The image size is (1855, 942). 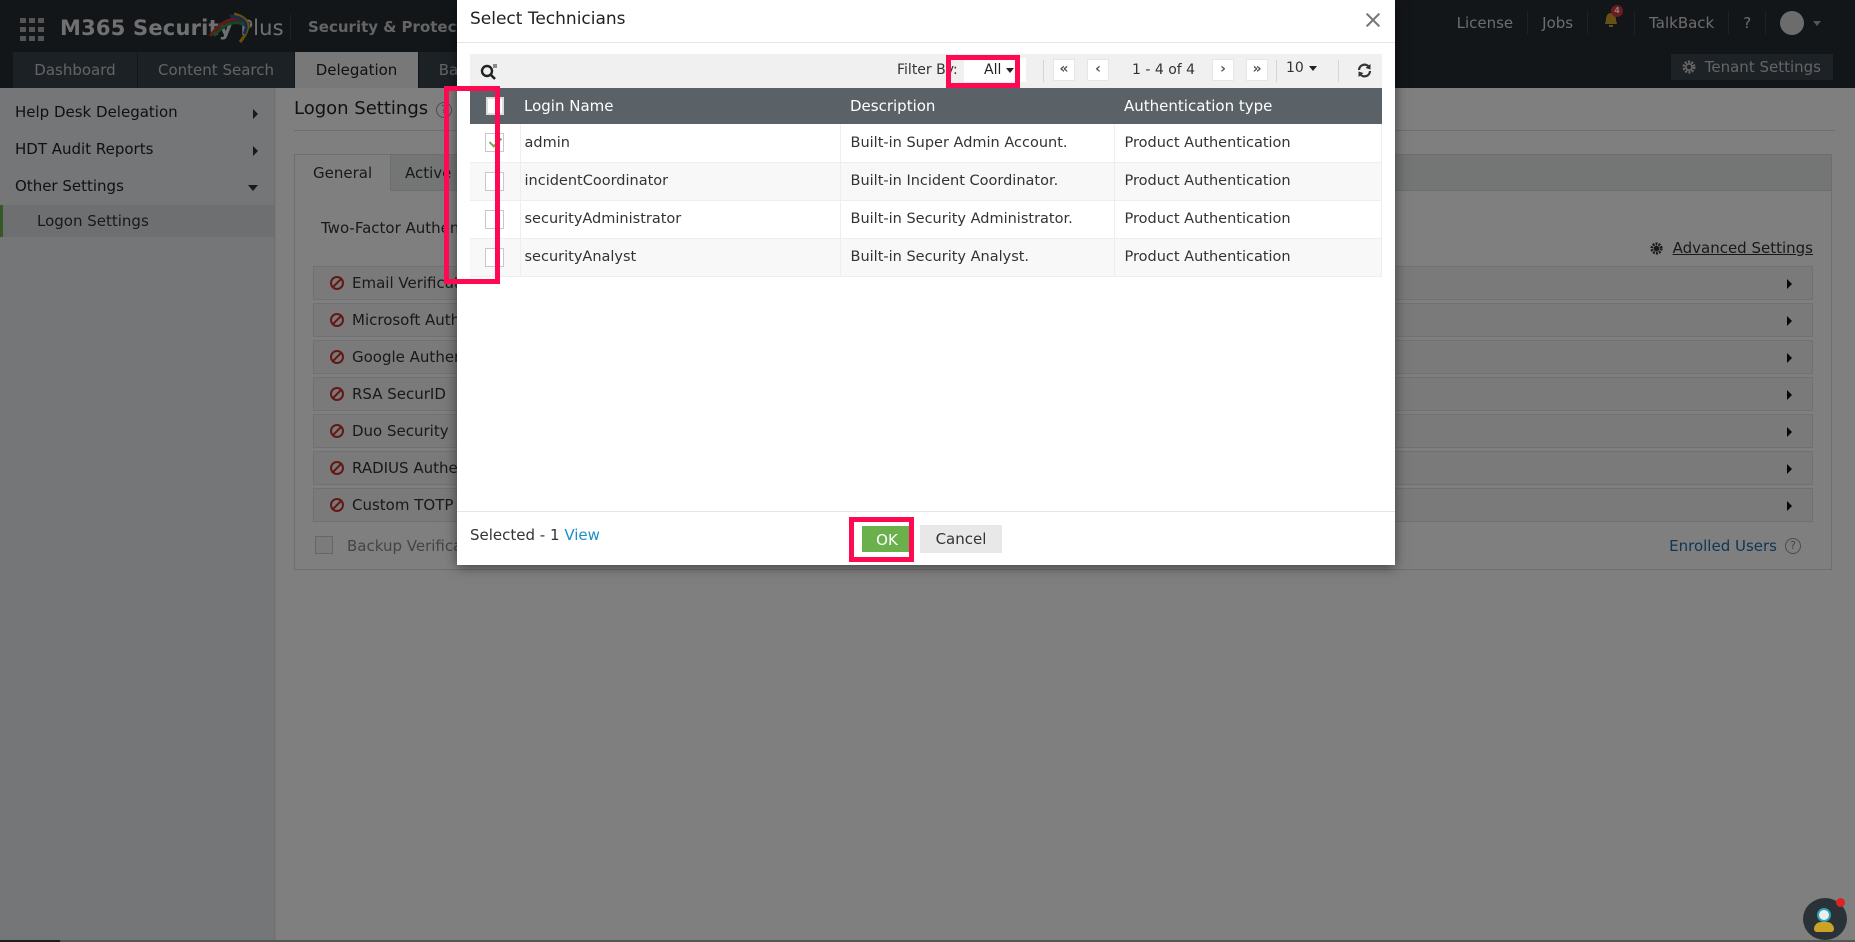 What do you see at coordinates (1164, 70) in the screenshot?
I see `pagination-range: 1 - 4 of 4` at bounding box center [1164, 70].